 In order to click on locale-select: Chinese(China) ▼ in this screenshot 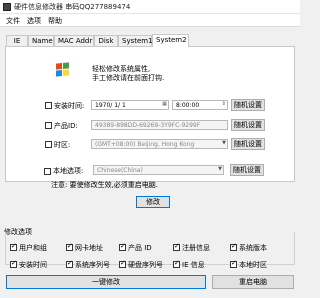, I will do `click(158, 170)`.